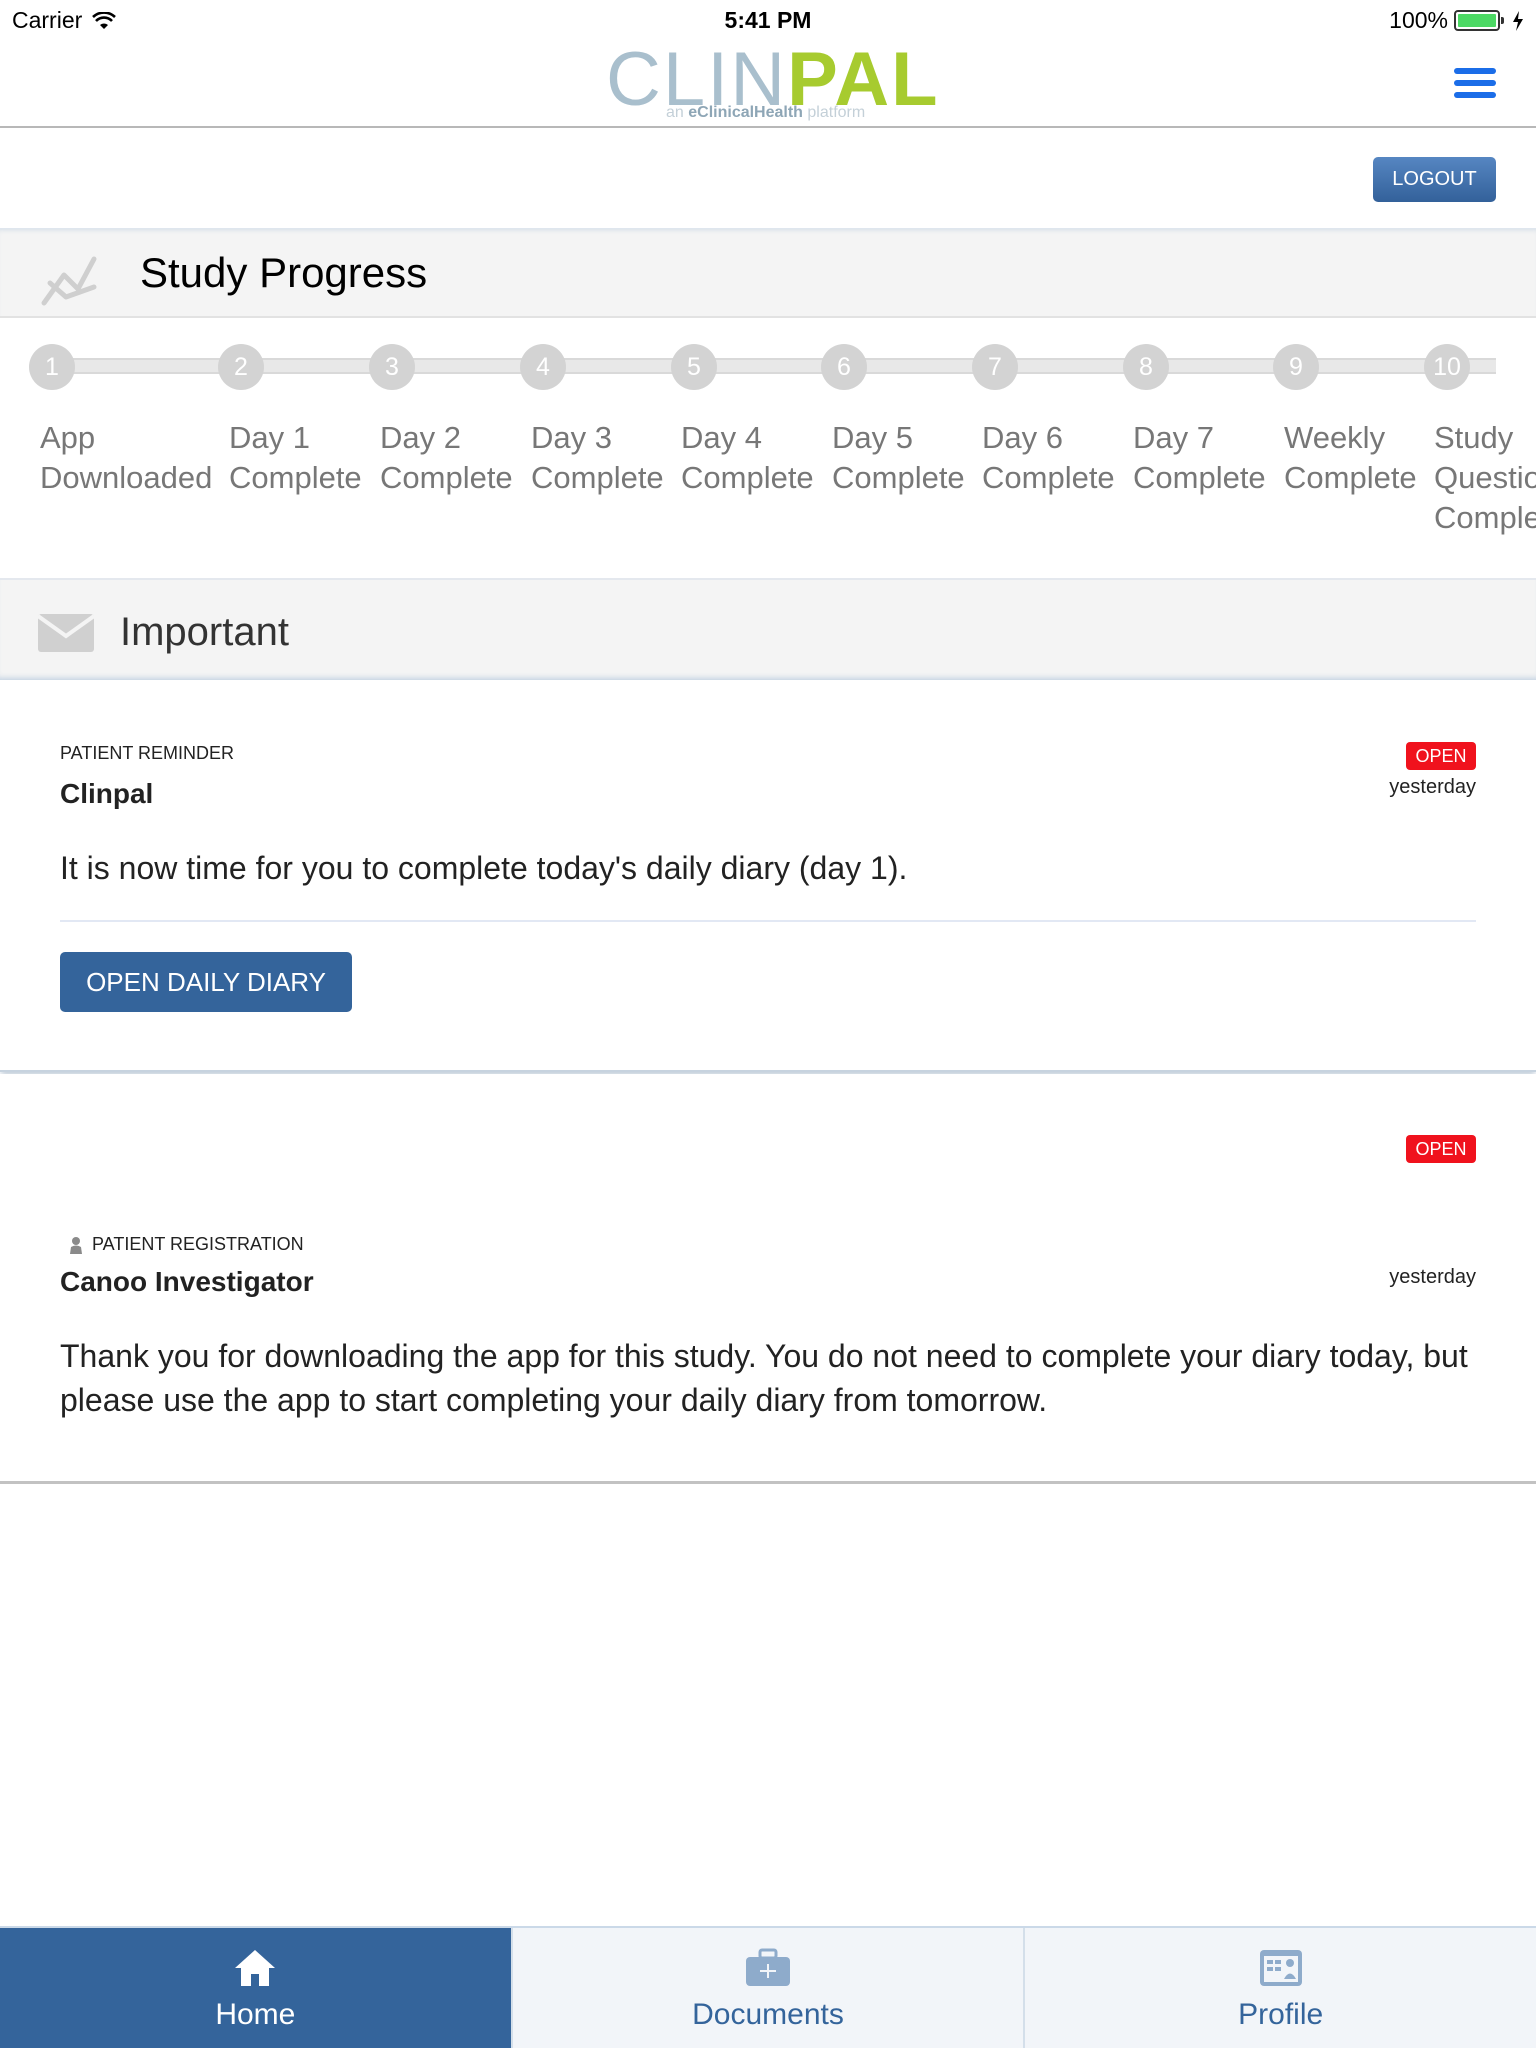 The width and height of the screenshot is (1536, 2048). What do you see at coordinates (1281, 2014) in the screenshot?
I see `tab-profile-label: Profile` at bounding box center [1281, 2014].